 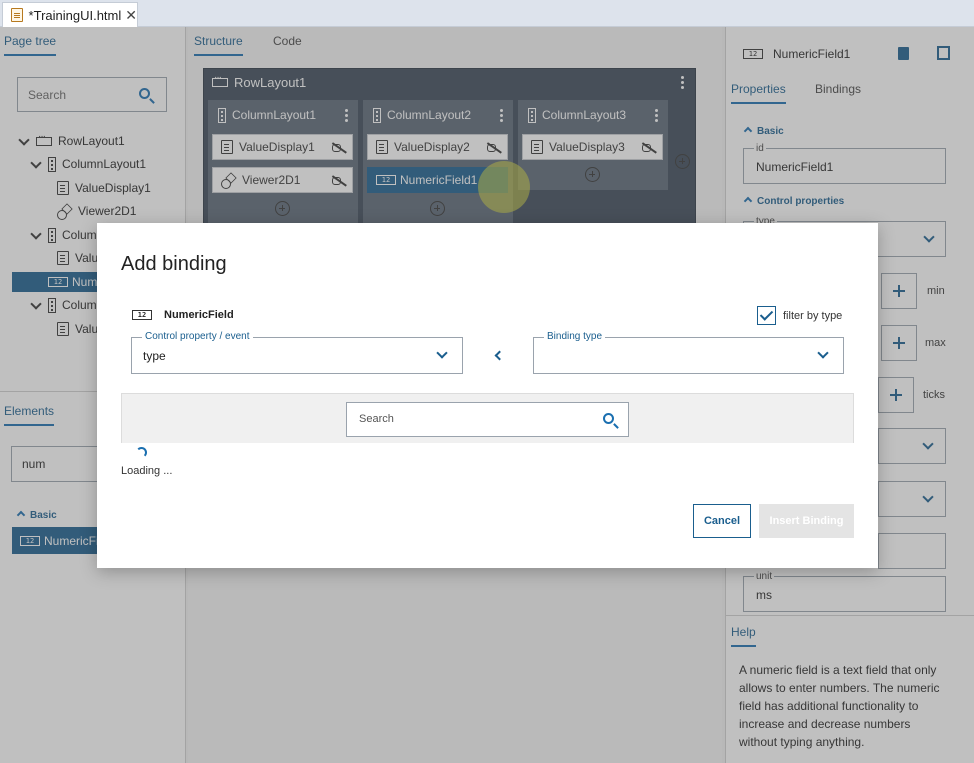 I want to click on dropdown-value: type, so click(x=154, y=356).